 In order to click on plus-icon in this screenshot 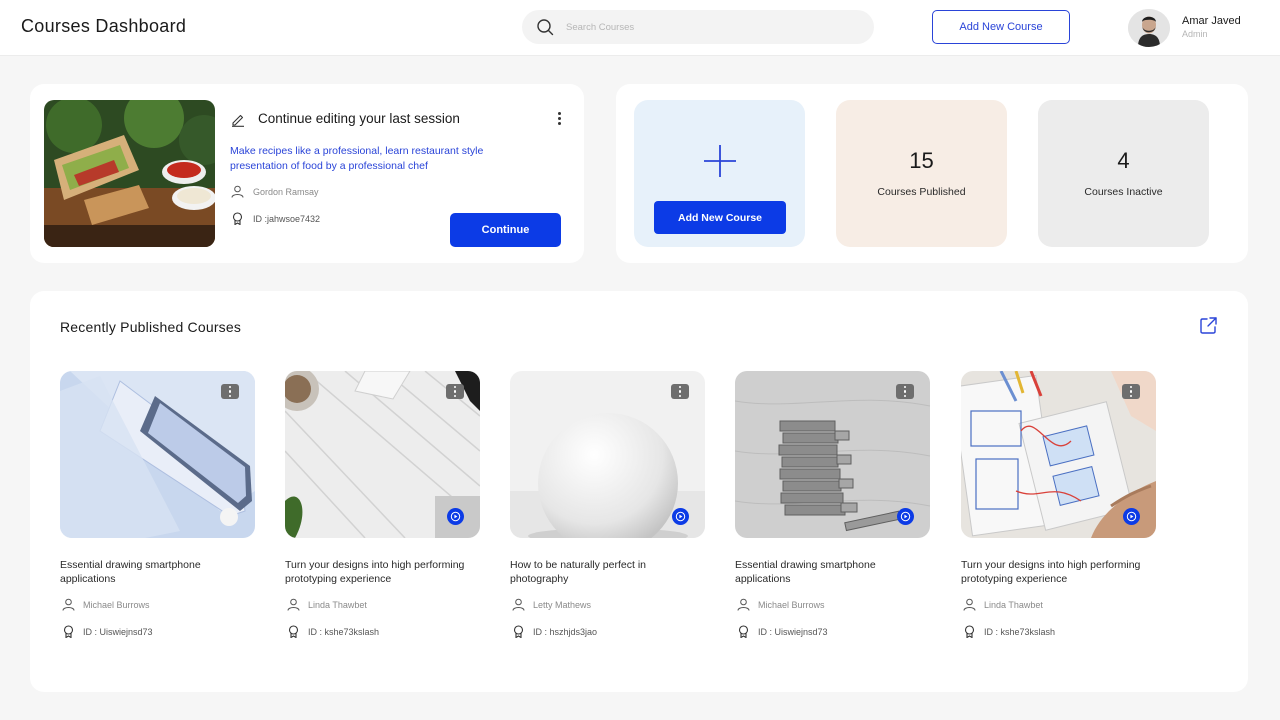, I will do `click(720, 161)`.